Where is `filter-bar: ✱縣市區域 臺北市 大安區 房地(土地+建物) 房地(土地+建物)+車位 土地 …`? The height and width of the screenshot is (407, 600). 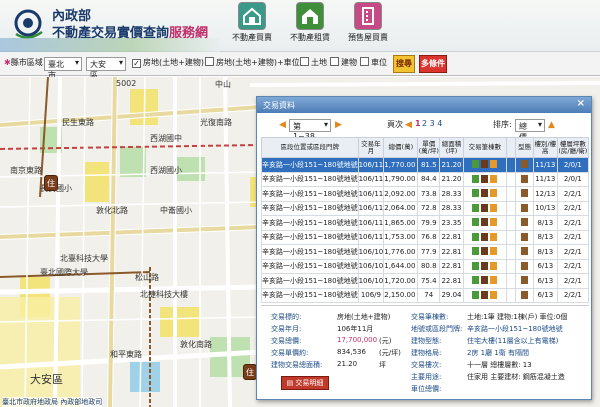 filter-bar: ✱縣市區域 臺北市 大安區 房地(土地+建物) 房地(土地+建物)+車位 土地 … is located at coordinates (300, 66).